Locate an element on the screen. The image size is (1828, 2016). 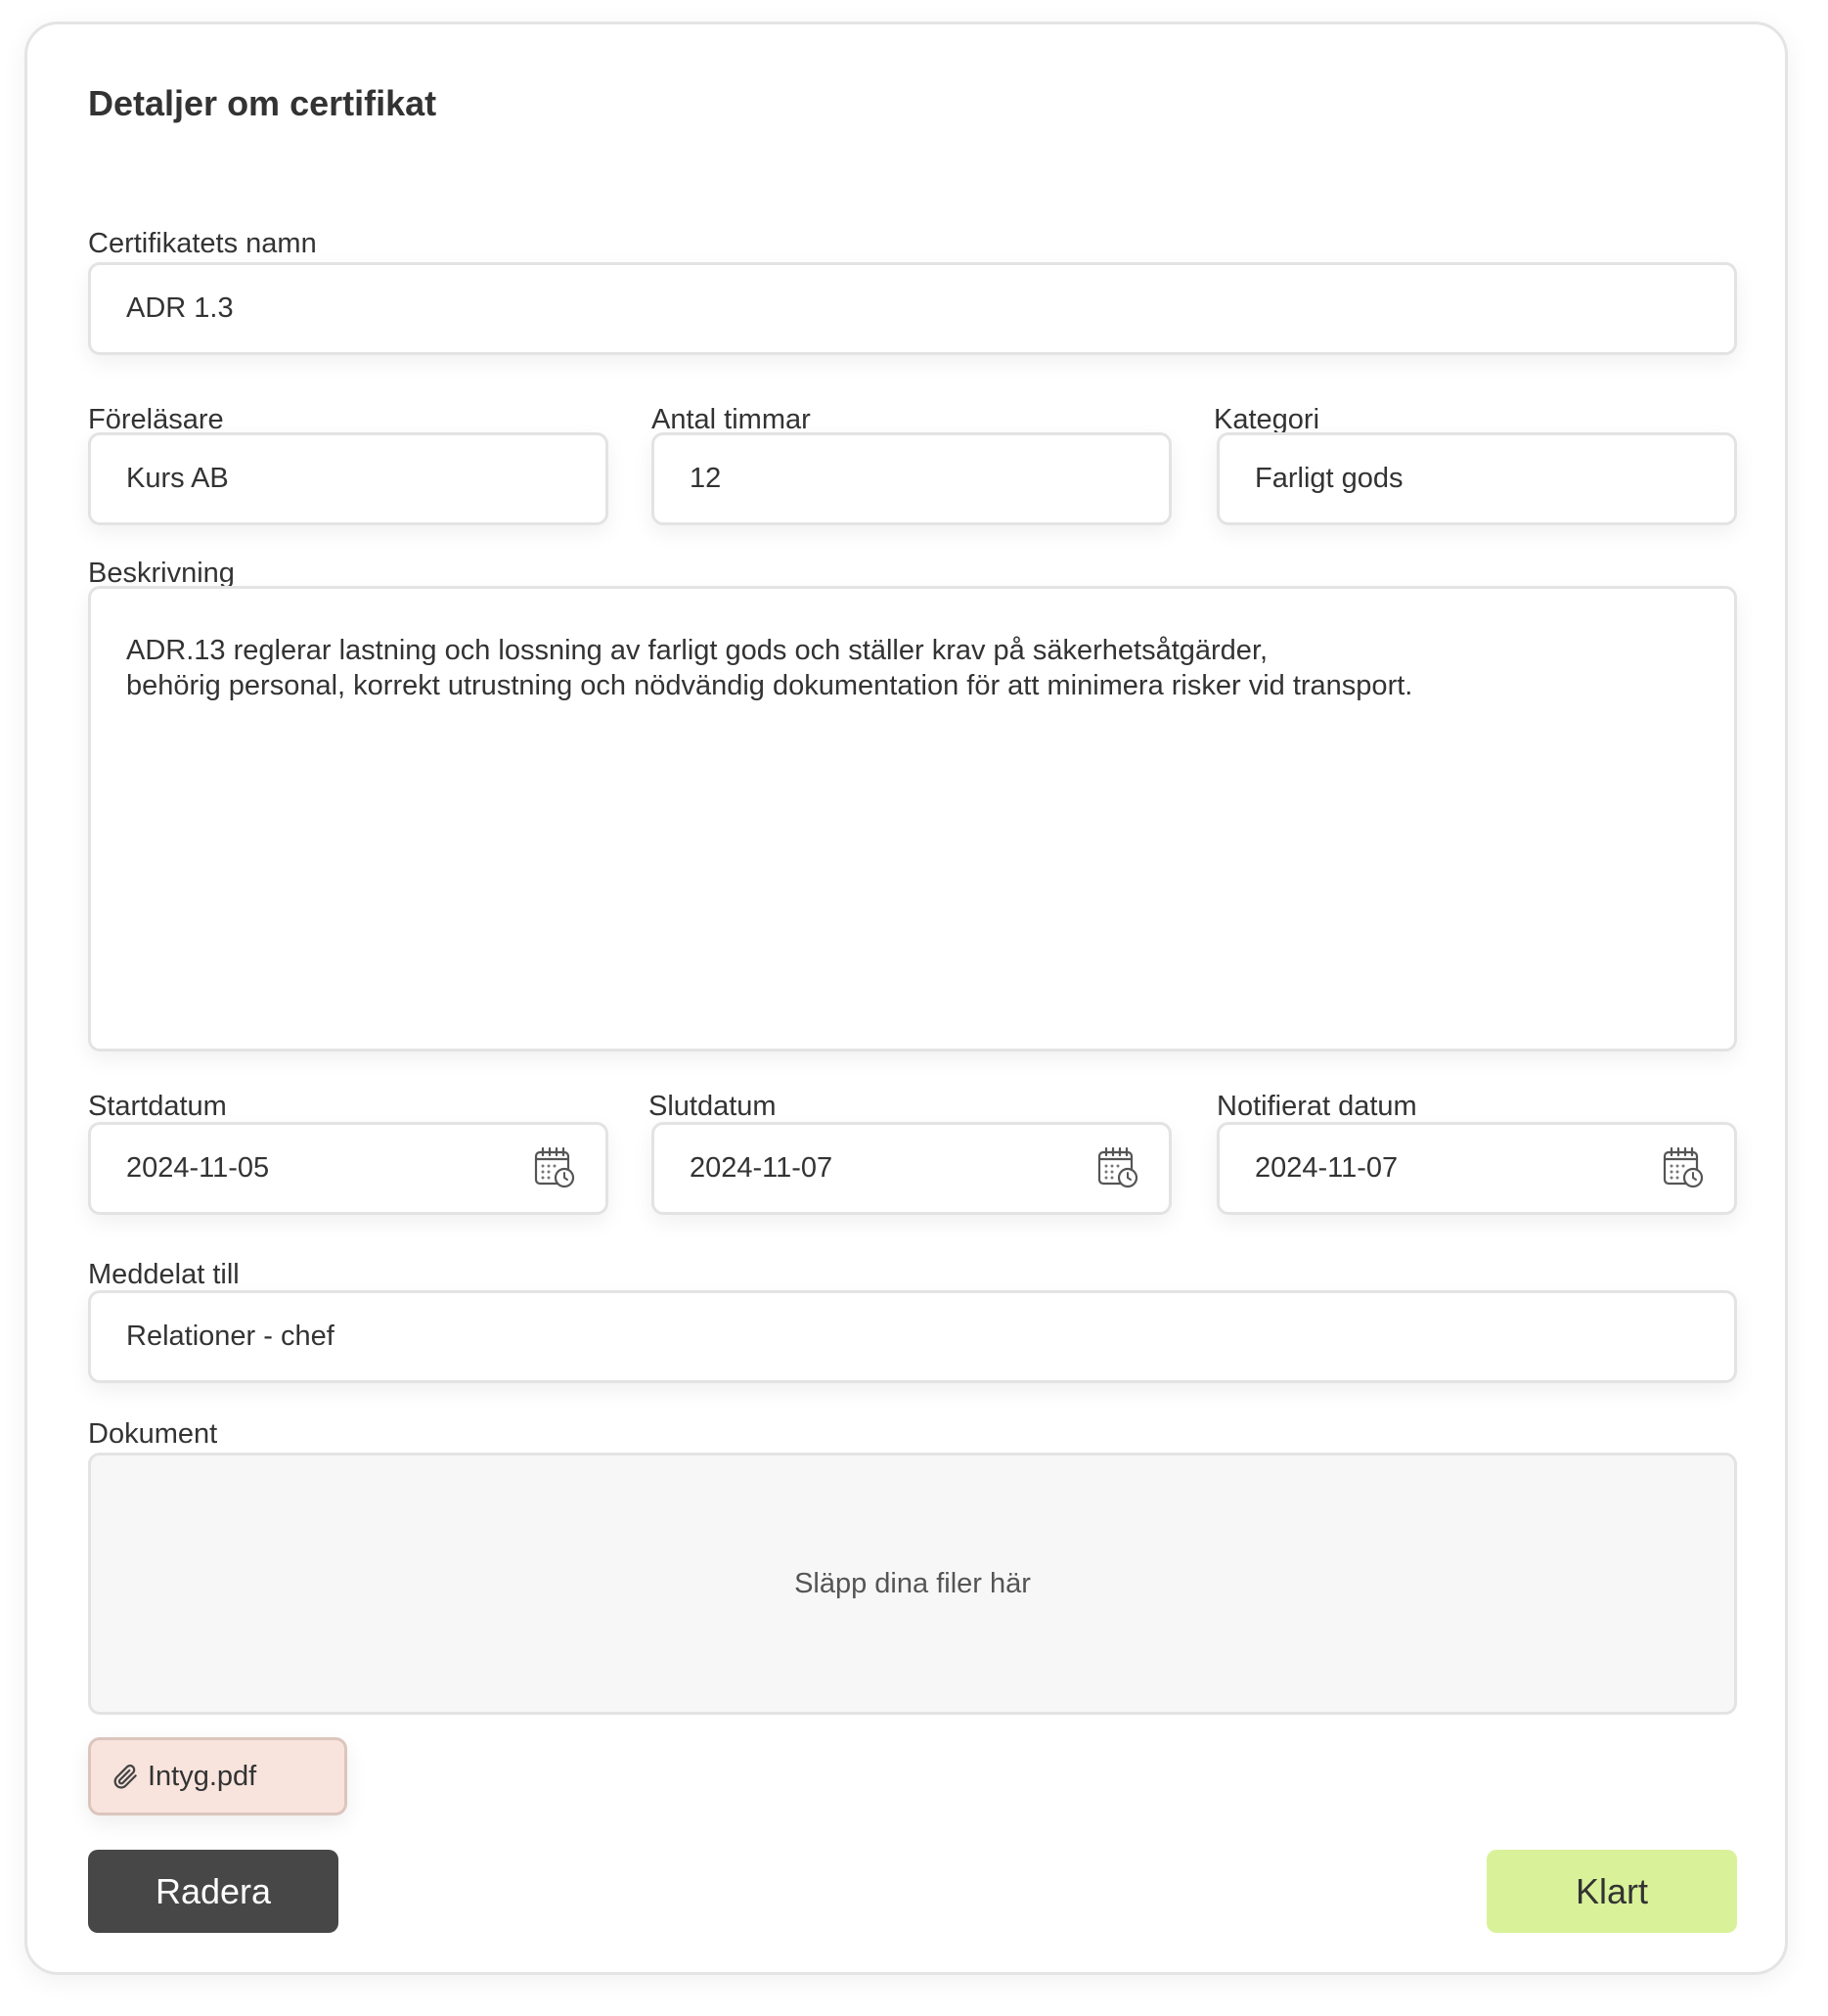
dropzone-text: Släpp dina filer här is located at coordinates (913, 1583).